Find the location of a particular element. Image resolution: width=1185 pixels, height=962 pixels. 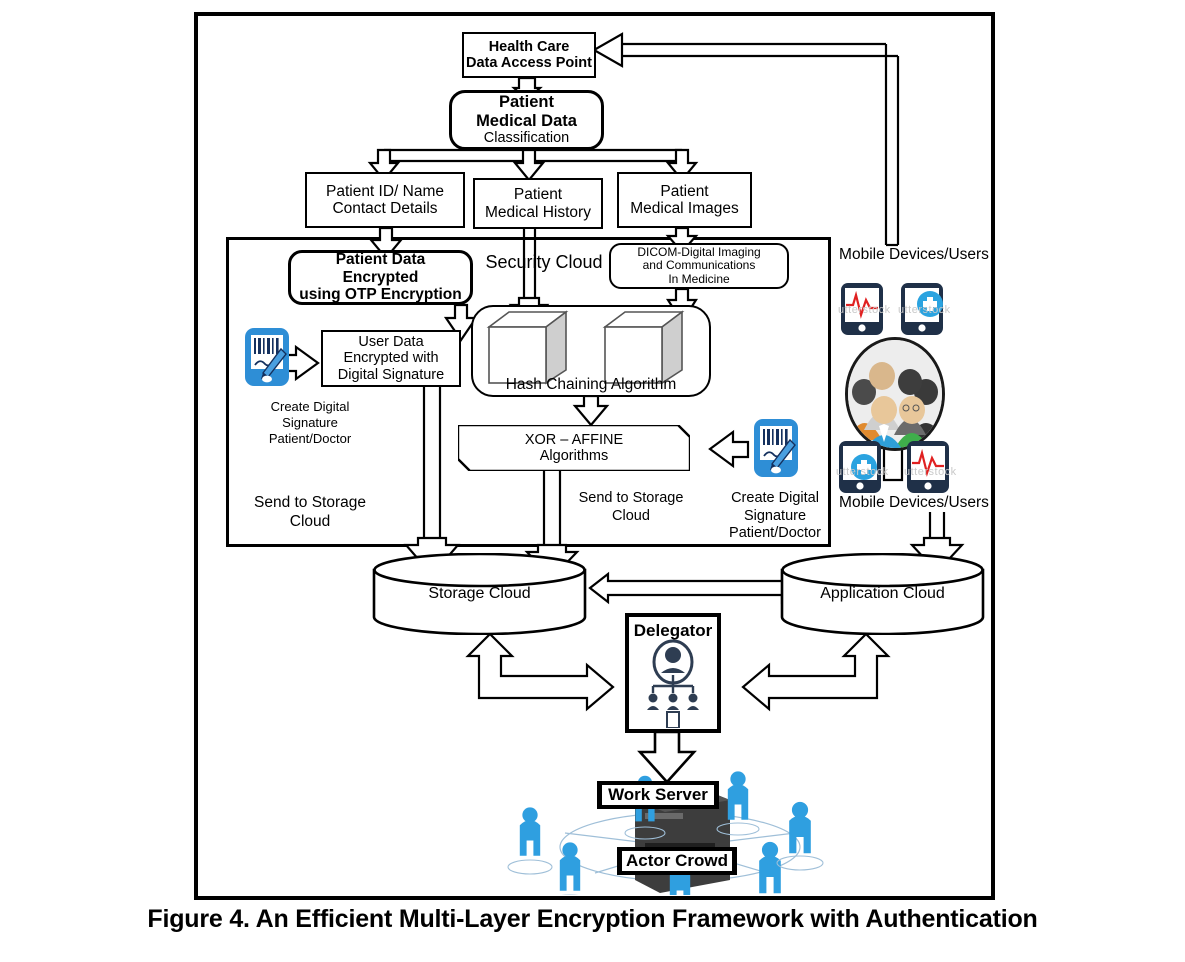

node-patient-id-contact: Patient ID/ Name Contact Details is located at coordinates (385, 200).